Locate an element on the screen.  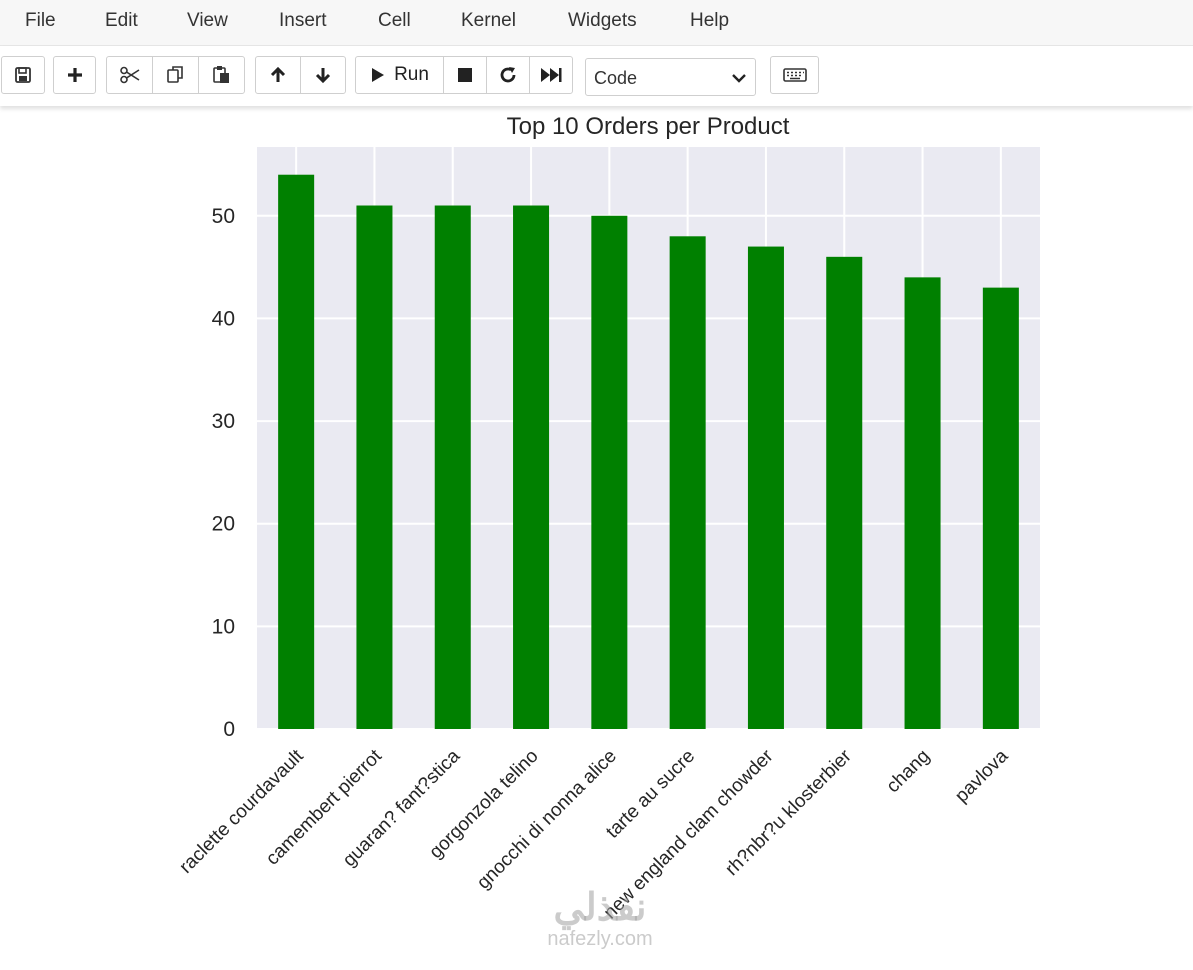
play-icon is located at coordinates (378, 75).